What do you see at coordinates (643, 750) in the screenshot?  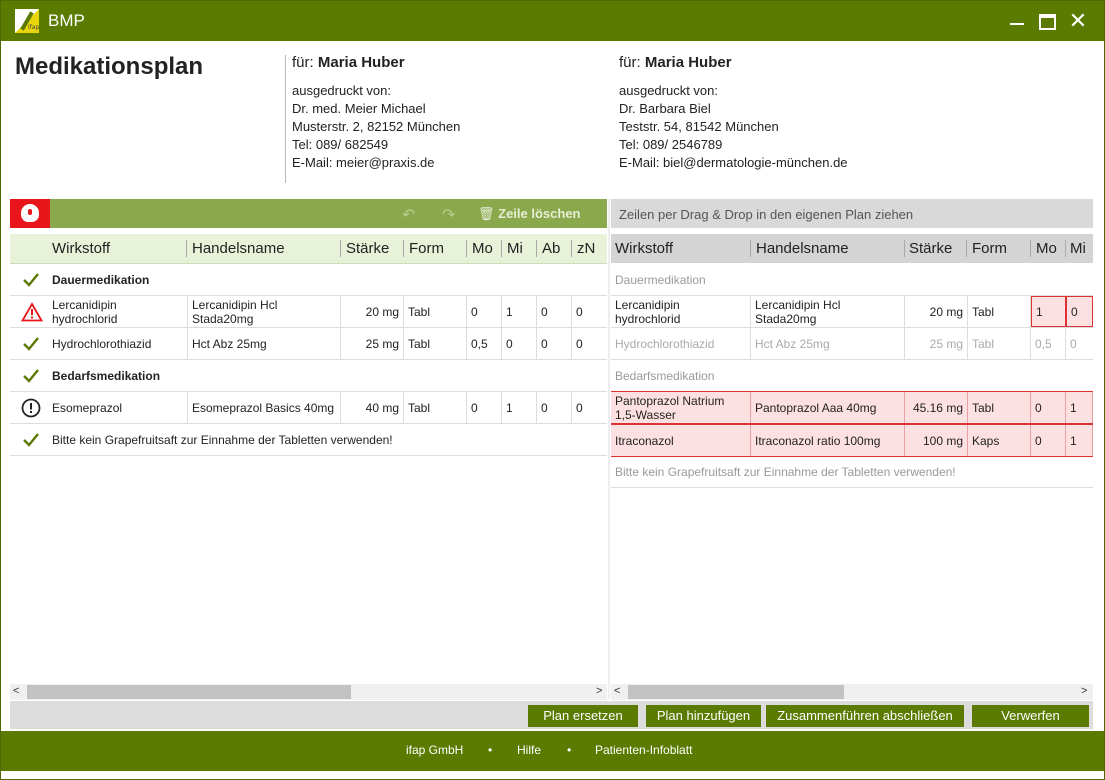 I see `footer-link-infoblatt: Patienten-Infoblatt` at bounding box center [643, 750].